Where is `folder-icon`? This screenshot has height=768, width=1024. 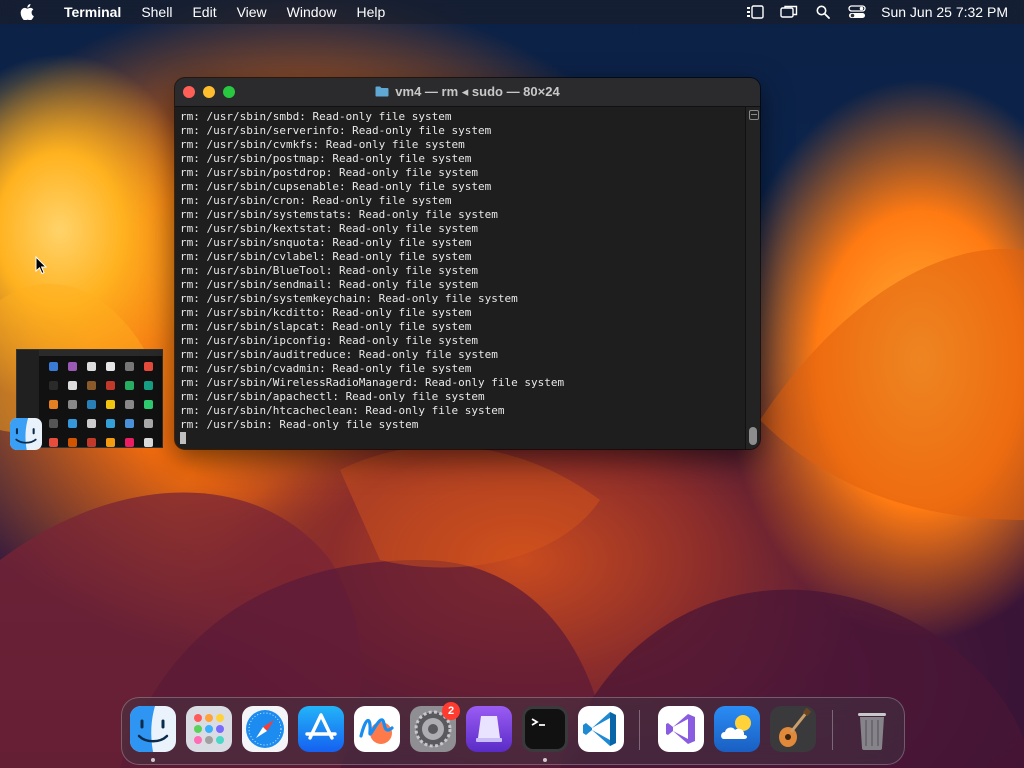
folder-icon is located at coordinates (382, 92).